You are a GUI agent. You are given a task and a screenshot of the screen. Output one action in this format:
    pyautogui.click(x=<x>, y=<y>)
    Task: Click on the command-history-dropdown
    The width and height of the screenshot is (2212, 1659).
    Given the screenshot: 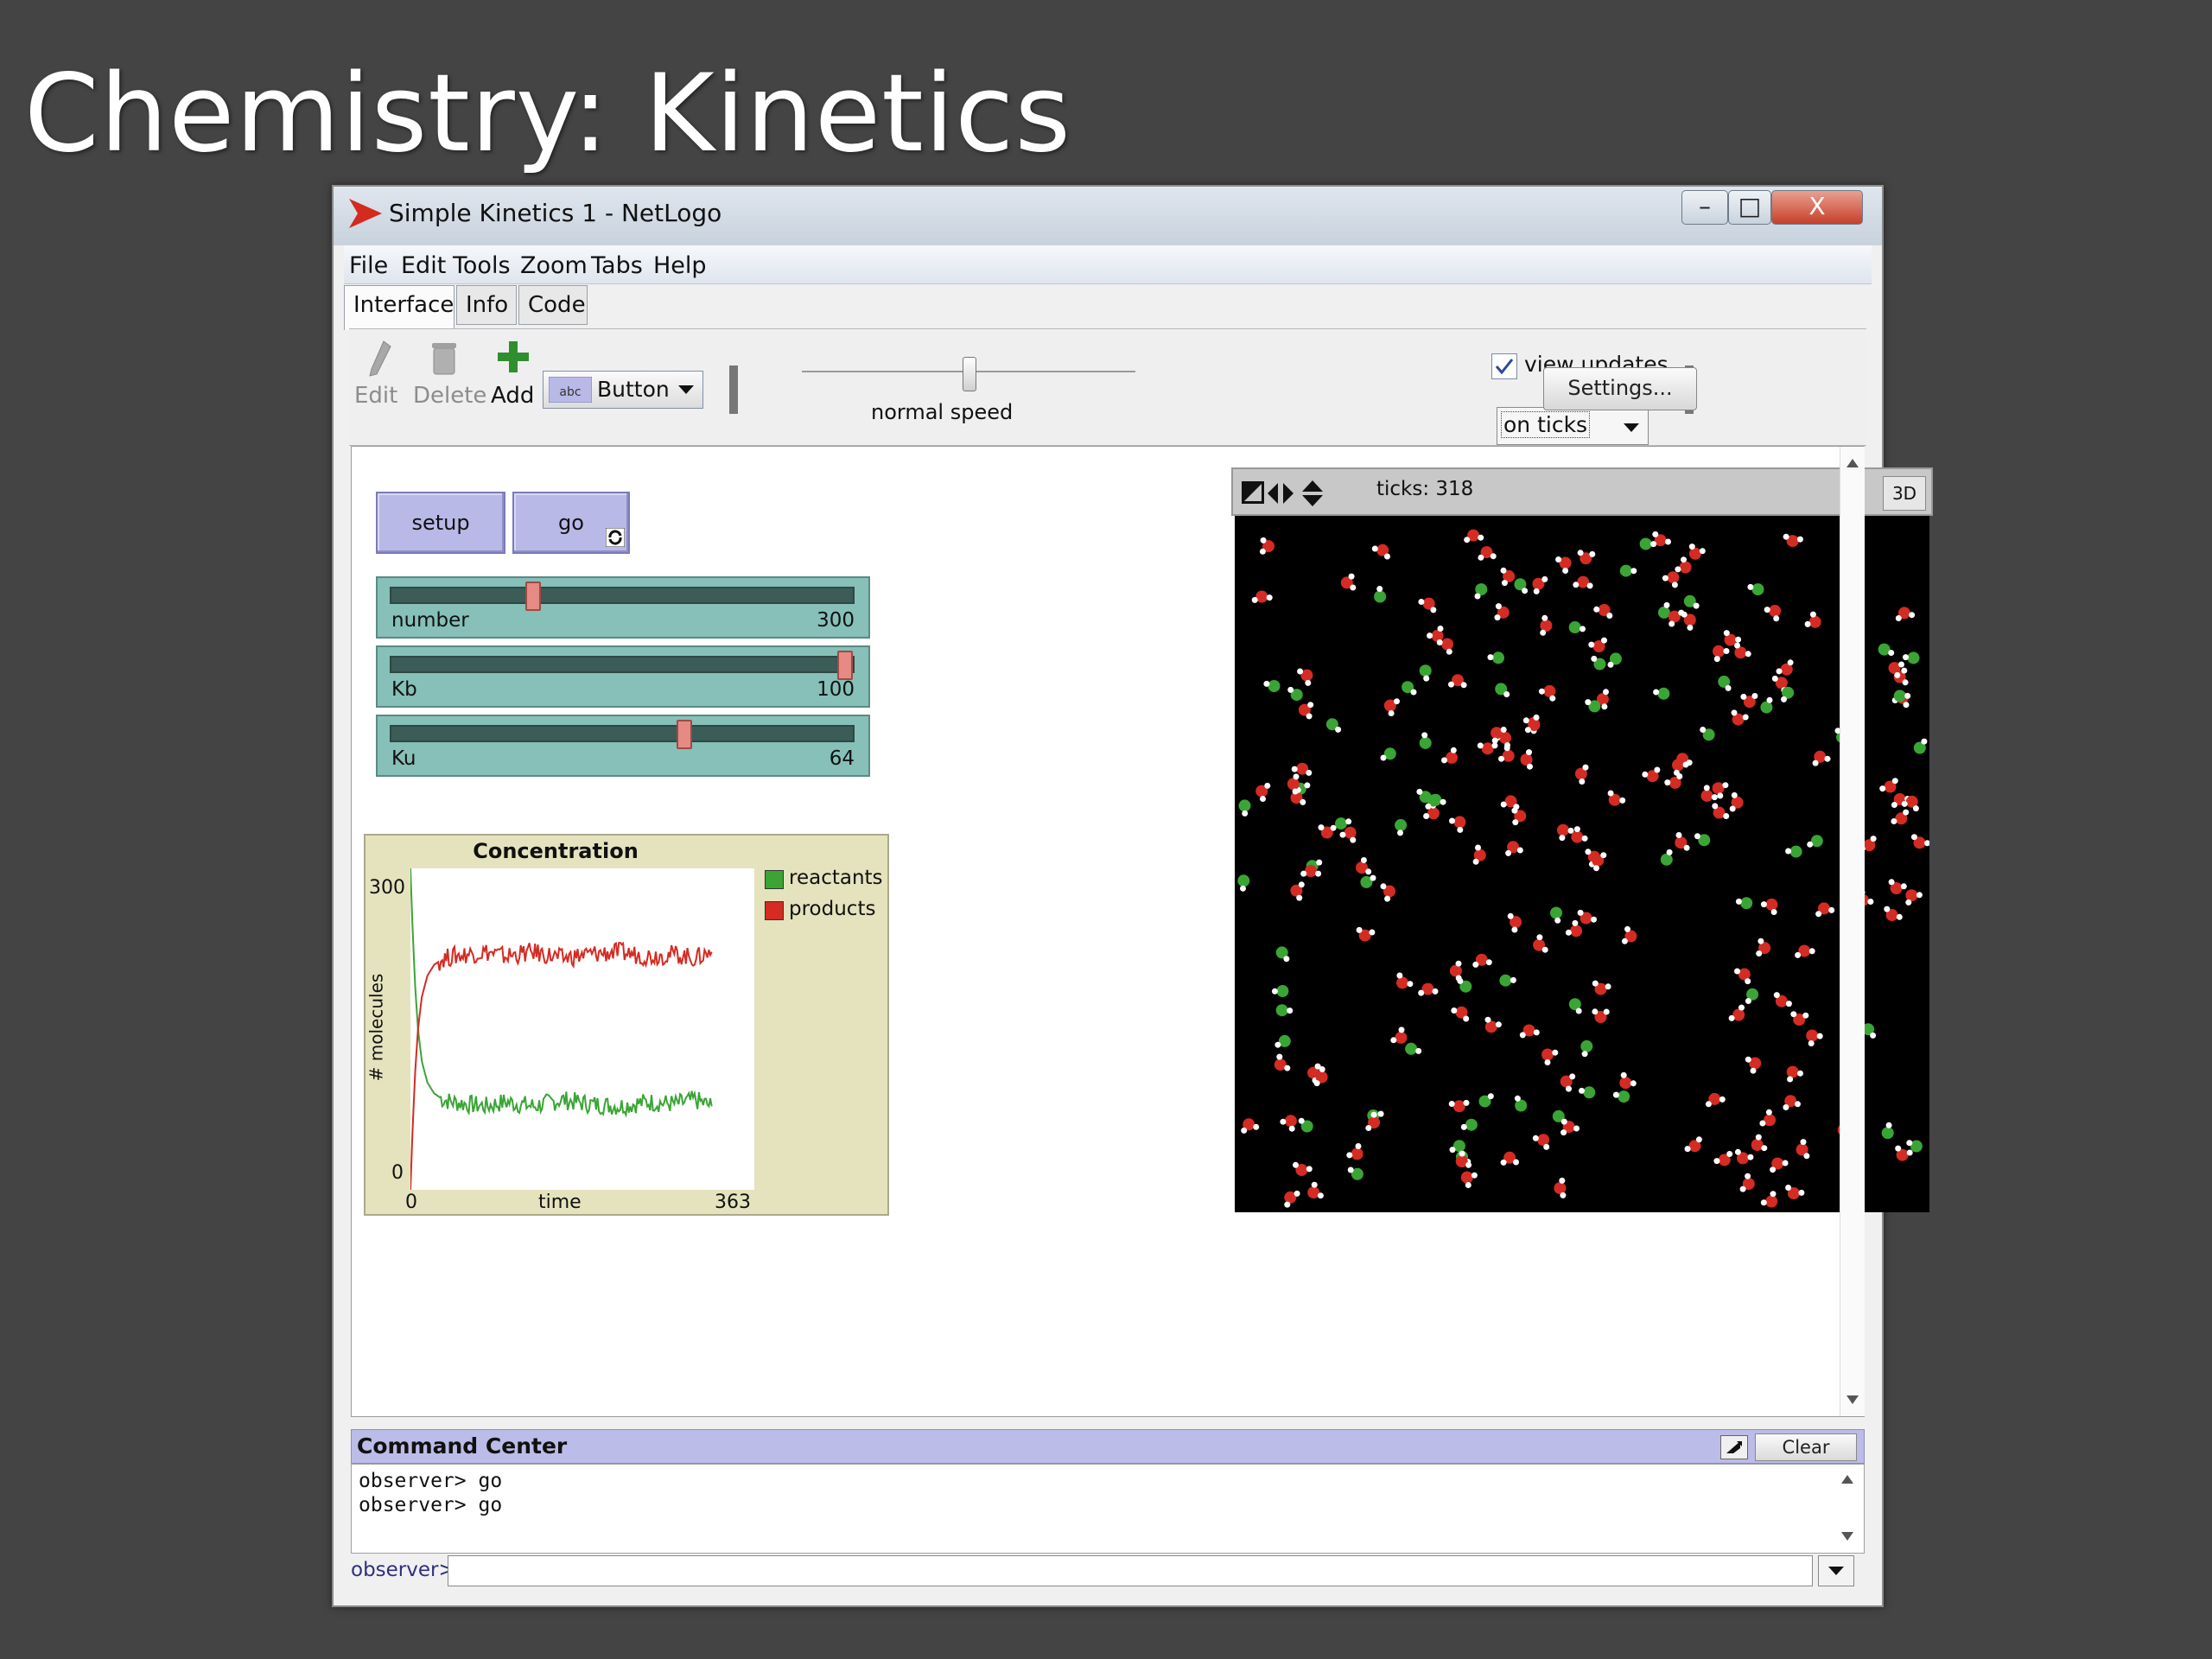 What is the action you would take?
    pyautogui.click(x=1836, y=1570)
    